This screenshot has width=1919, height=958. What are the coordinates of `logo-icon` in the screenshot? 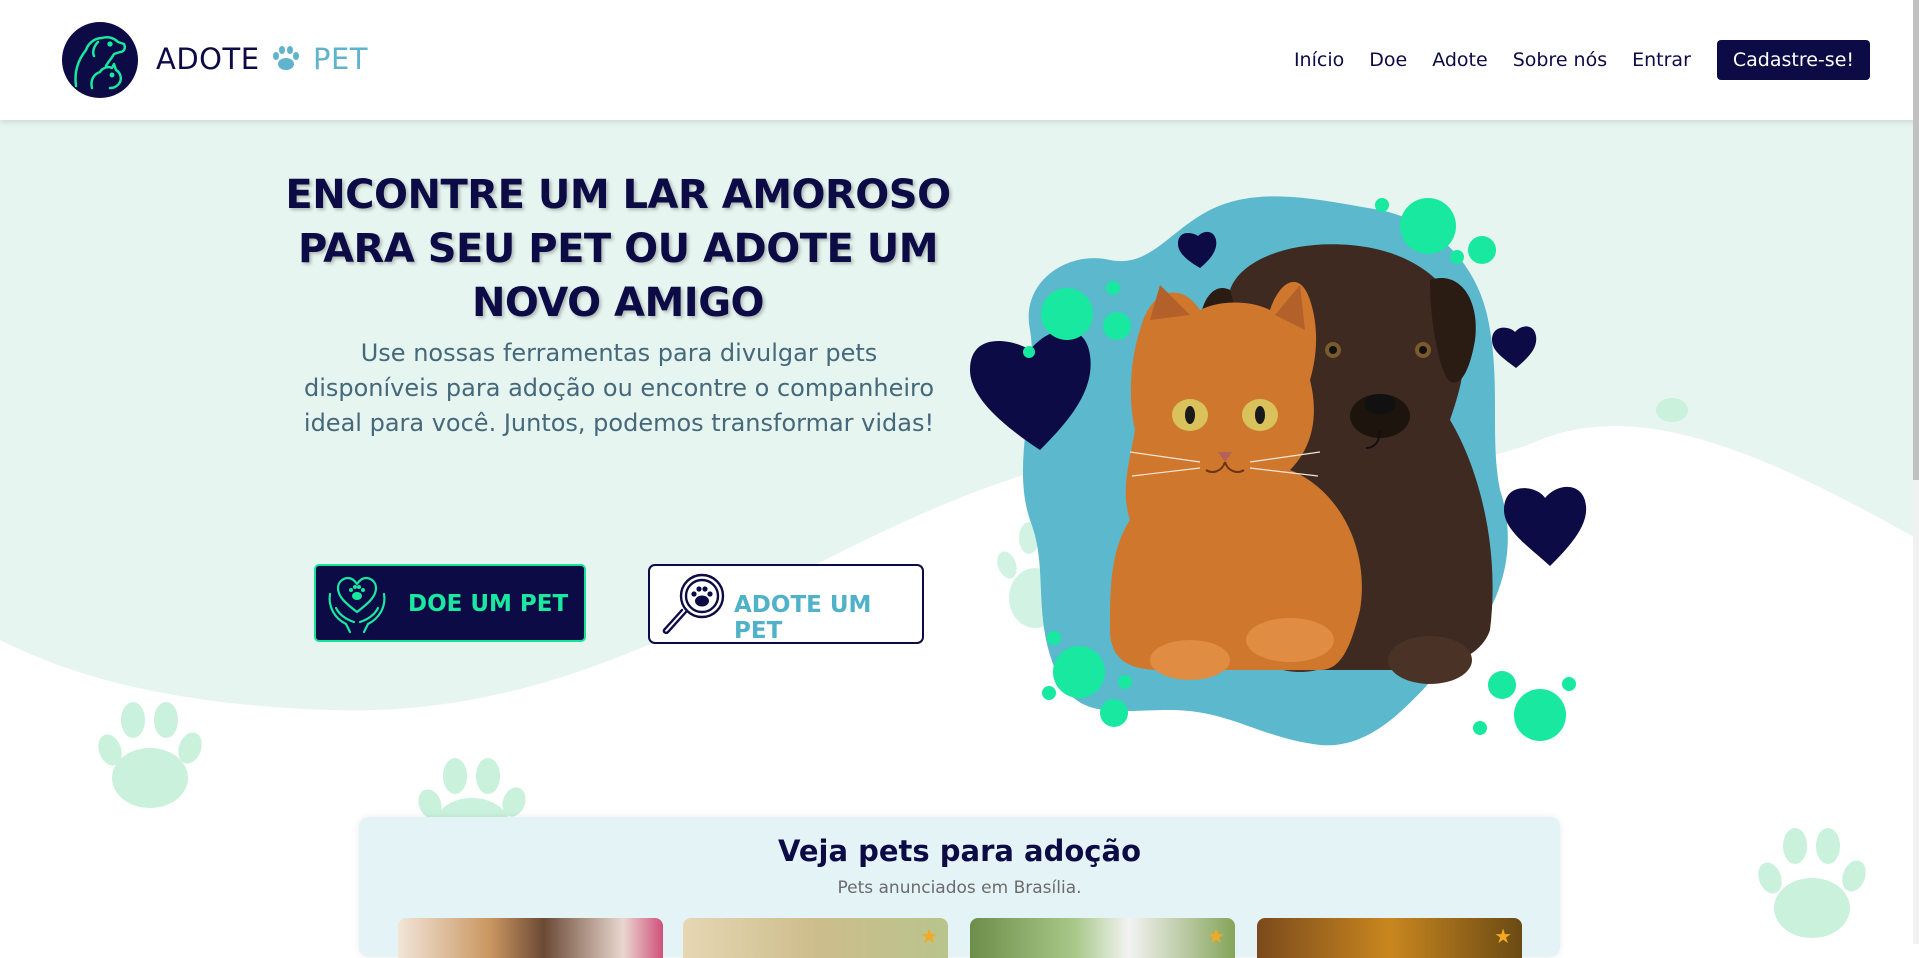 It's located at (100, 60).